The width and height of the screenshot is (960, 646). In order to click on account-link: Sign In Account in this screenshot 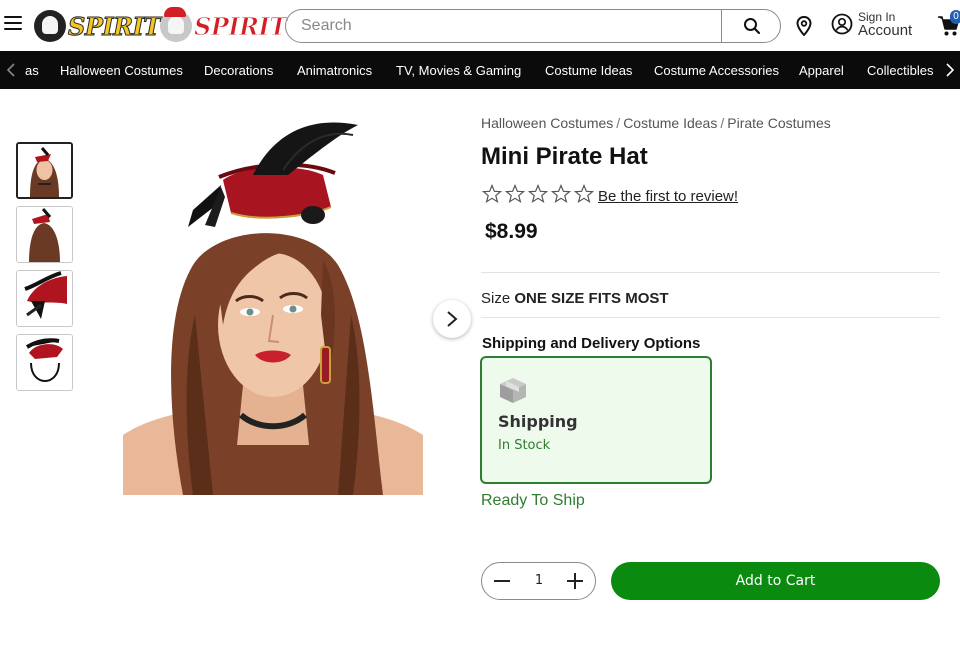, I will do `click(871, 24)`.